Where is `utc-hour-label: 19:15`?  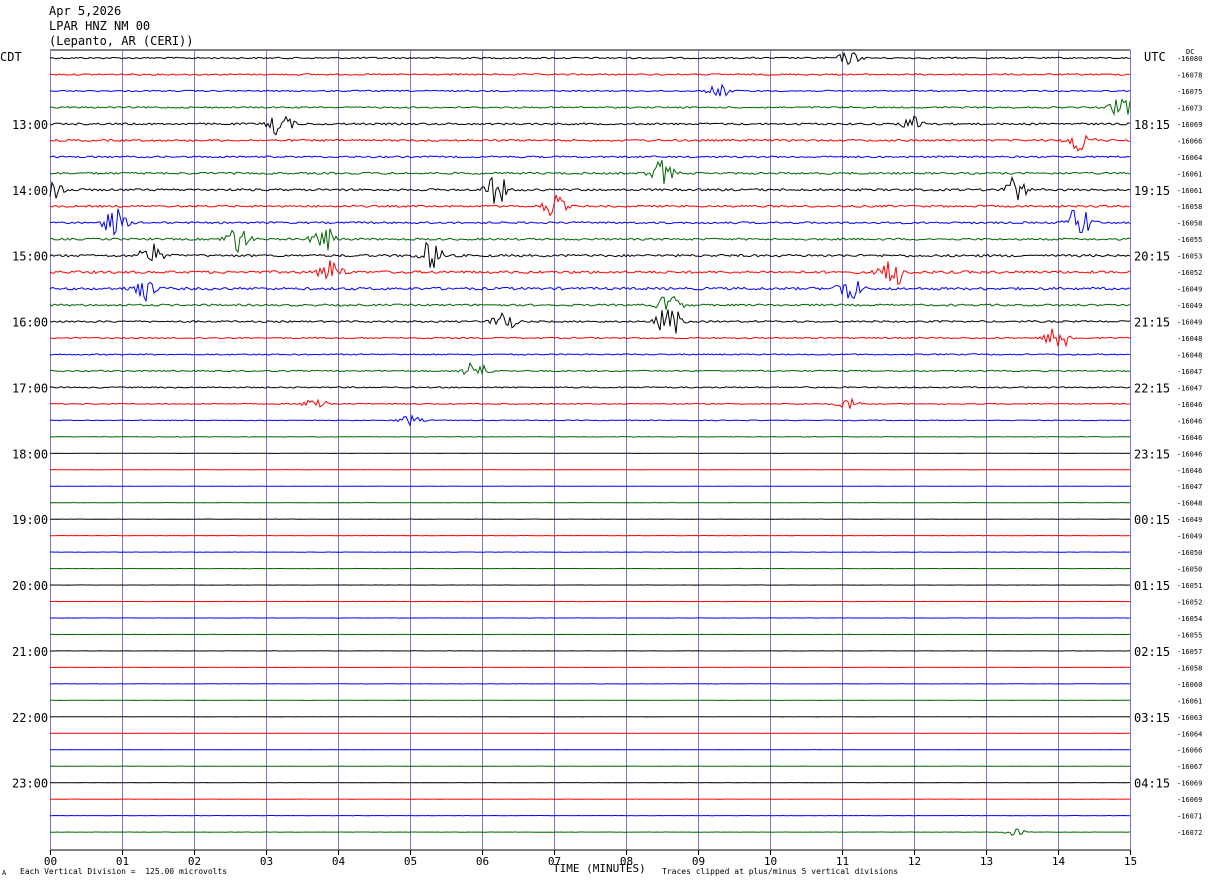
utc-hour-label: 19:15 is located at coordinates (1152, 191).